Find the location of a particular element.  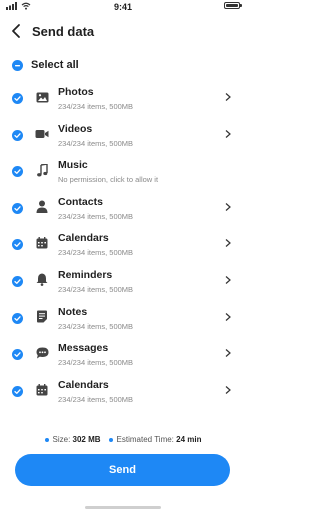

status-bar: 9:41 is located at coordinates (123, 7).